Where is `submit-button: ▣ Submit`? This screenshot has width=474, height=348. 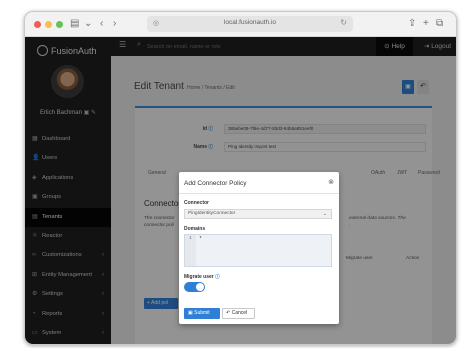 submit-button: ▣ Submit is located at coordinates (202, 313).